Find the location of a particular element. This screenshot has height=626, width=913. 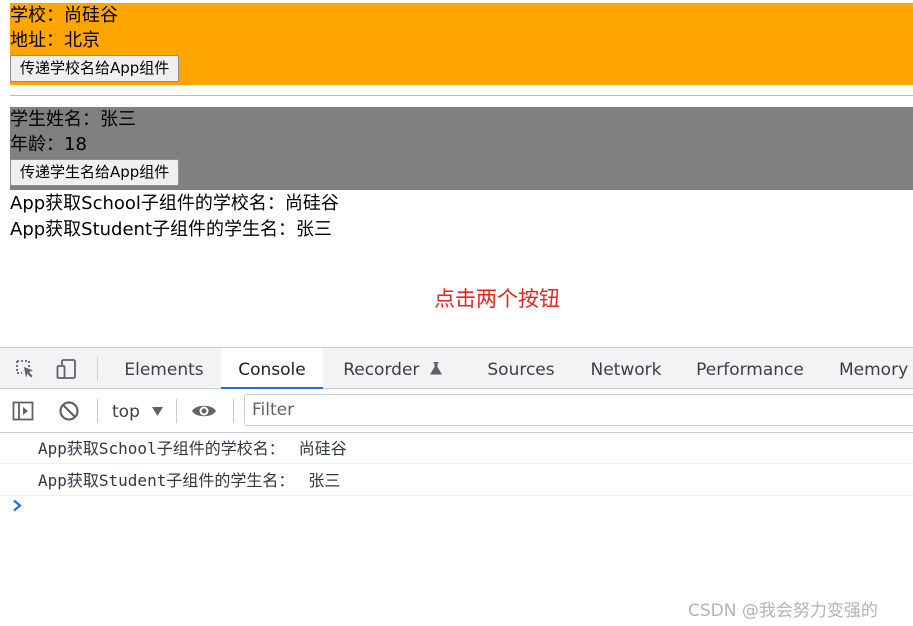

tab-label: Performance is located at coordinates (750, 370).